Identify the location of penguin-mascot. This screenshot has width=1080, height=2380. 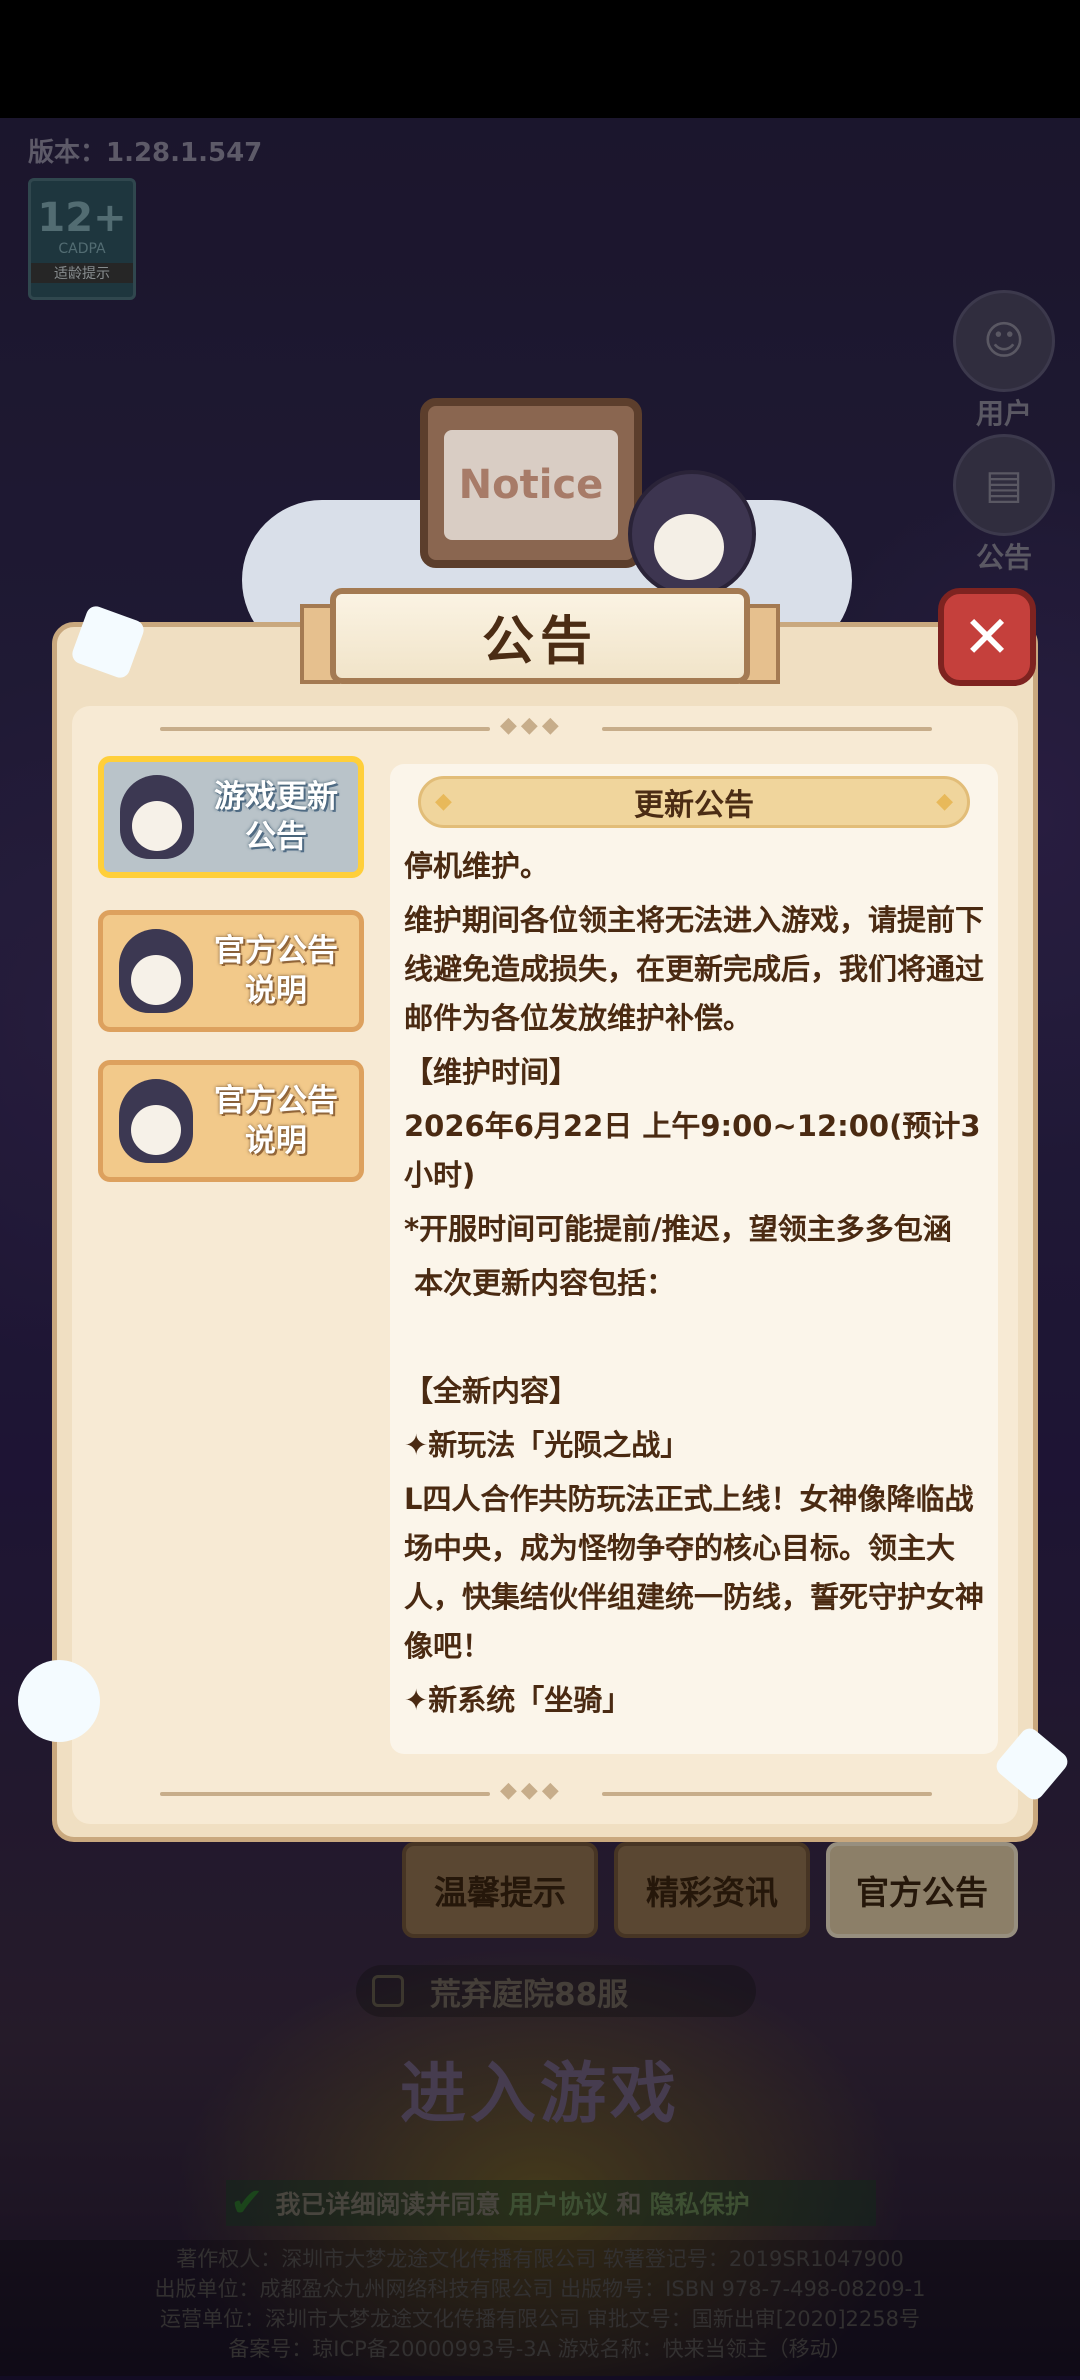
(692, 534).